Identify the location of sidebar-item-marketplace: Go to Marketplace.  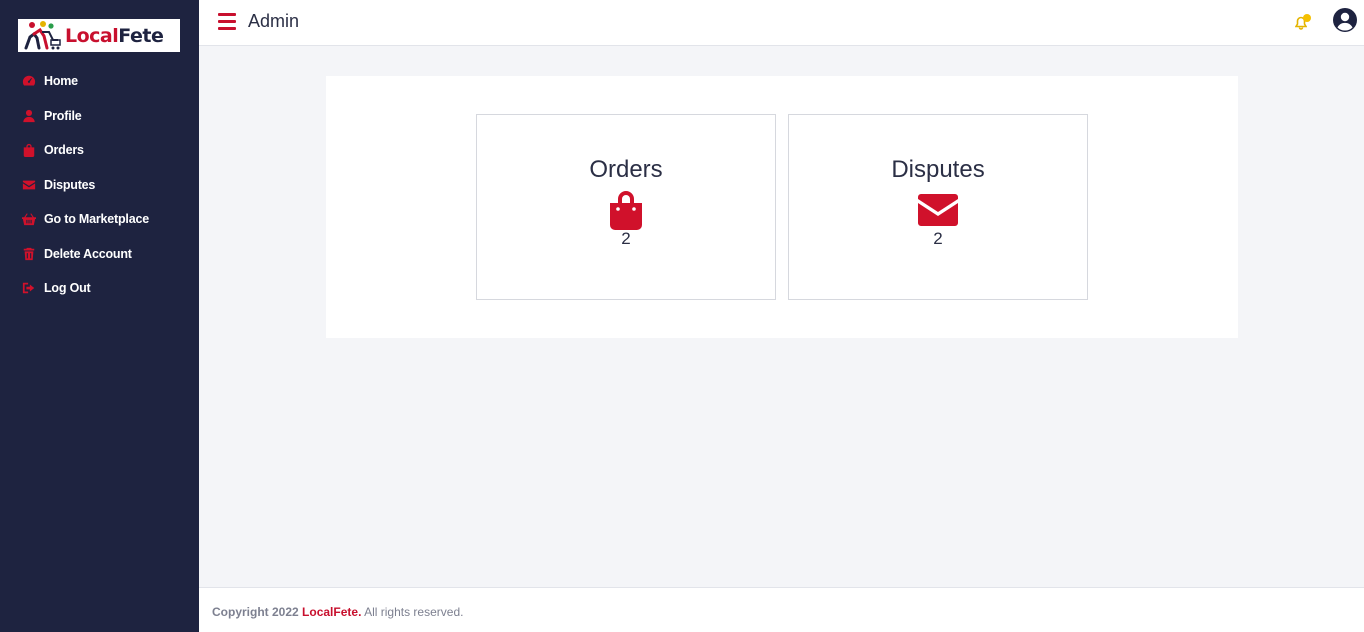
(99, 219).